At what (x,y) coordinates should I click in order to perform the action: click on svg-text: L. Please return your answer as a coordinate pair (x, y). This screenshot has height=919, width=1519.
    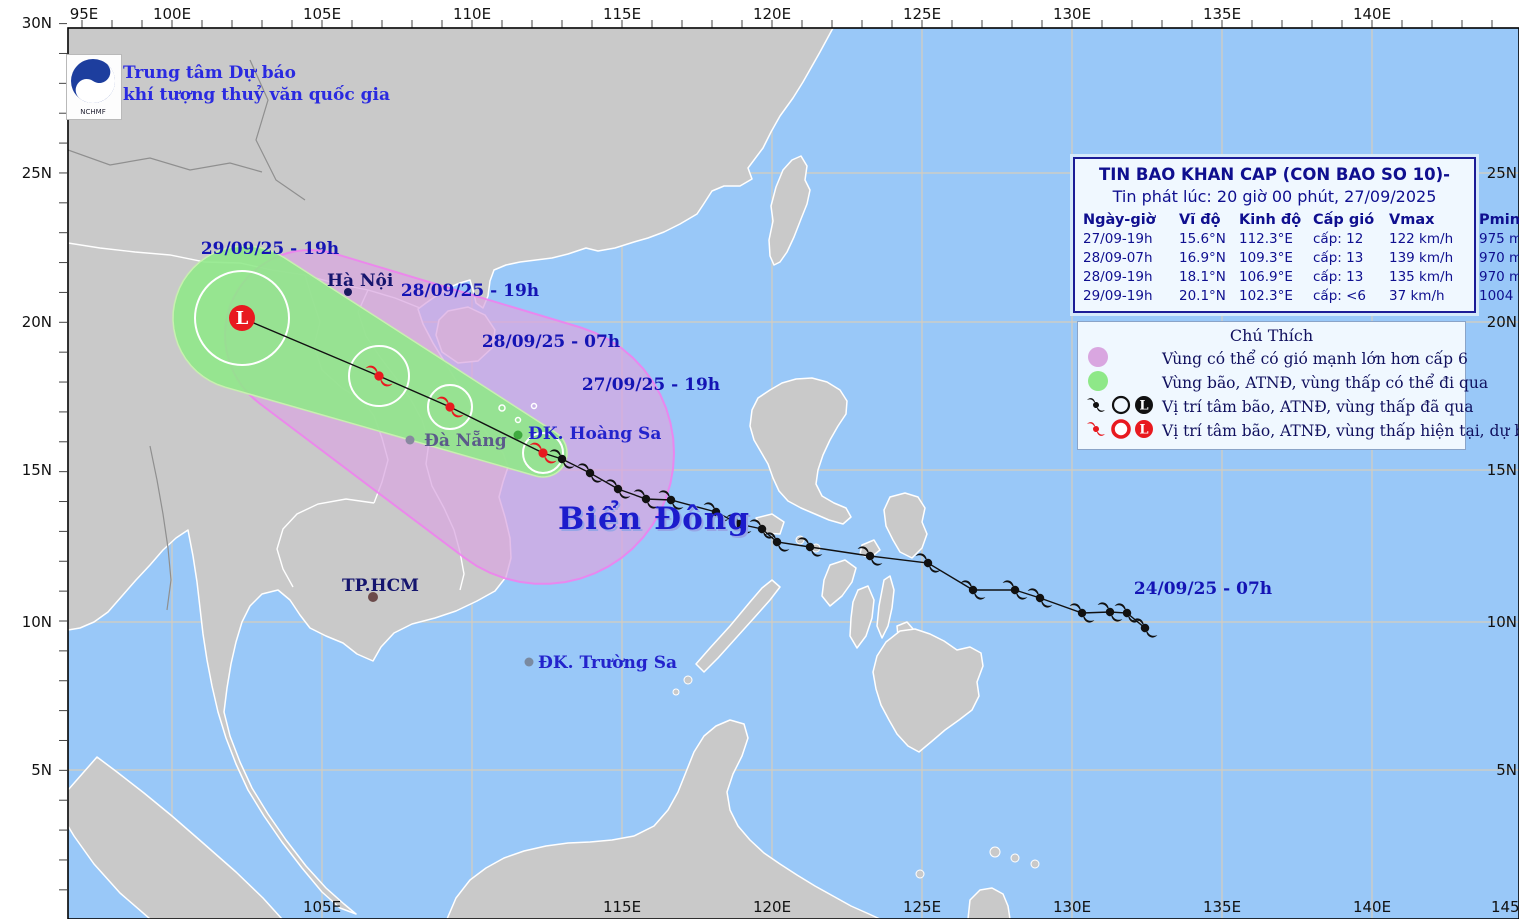
    Looking at the image, I should click on (242, 318).